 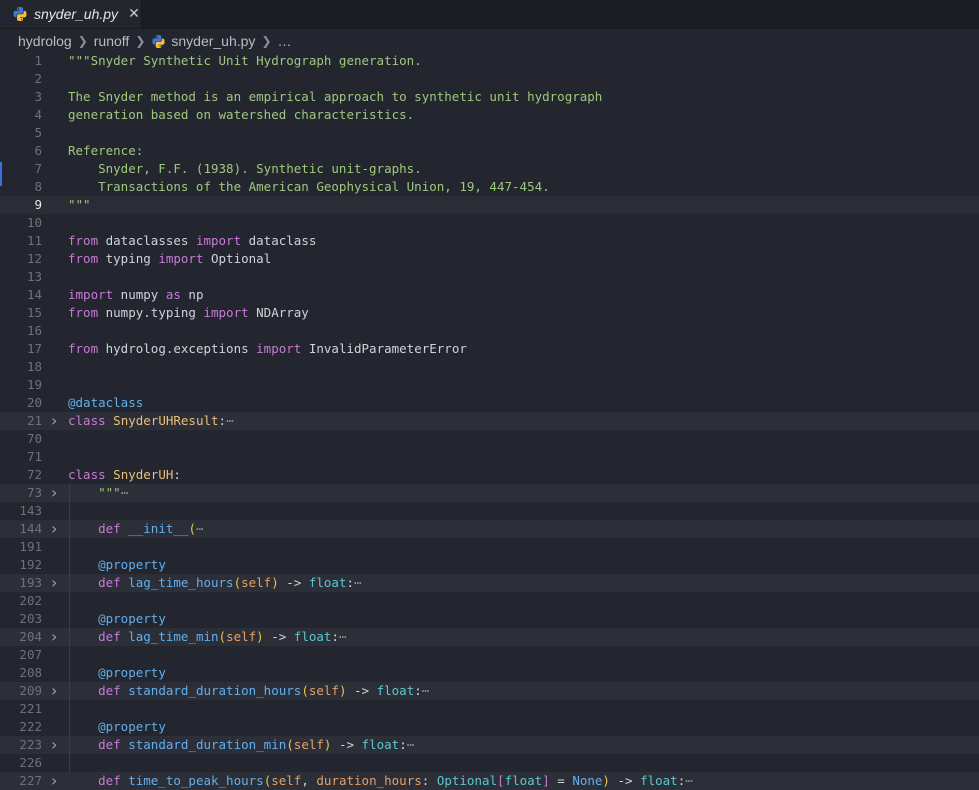 I want to click on code-token: def, so click(x=109, y=744).